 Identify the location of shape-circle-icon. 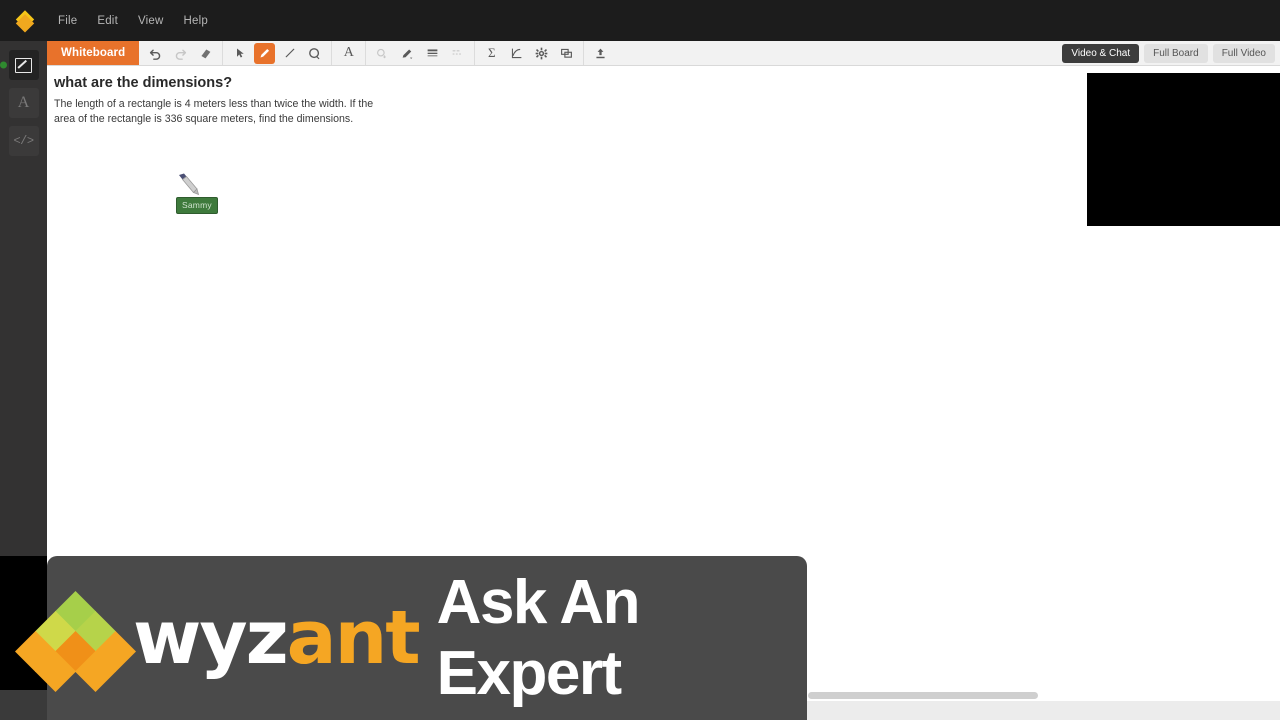
(314, 53).